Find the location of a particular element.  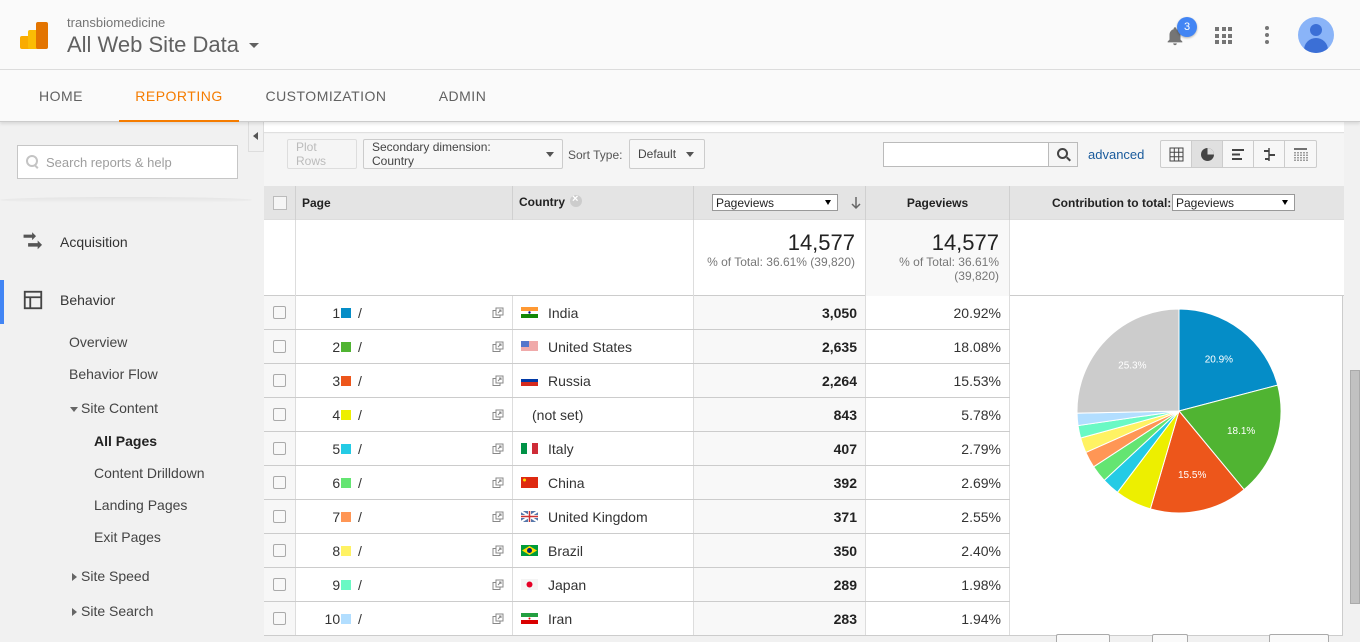

bar-list-icon is located at coordinates (1238, 154).